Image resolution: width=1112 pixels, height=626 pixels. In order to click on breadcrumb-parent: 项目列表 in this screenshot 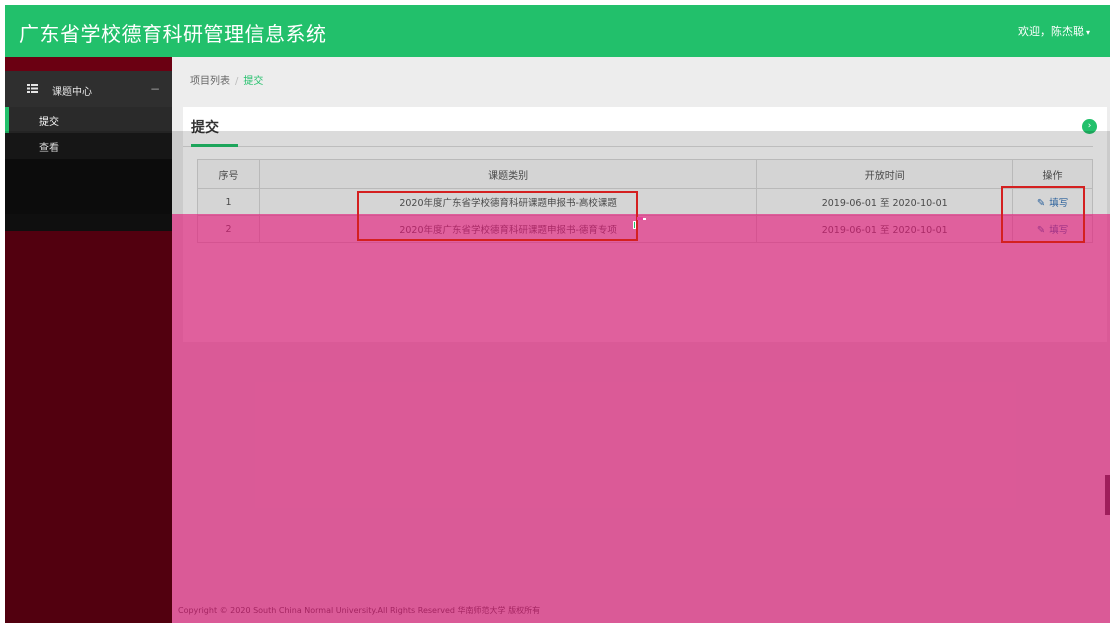, I will do `click(210, 81)`.